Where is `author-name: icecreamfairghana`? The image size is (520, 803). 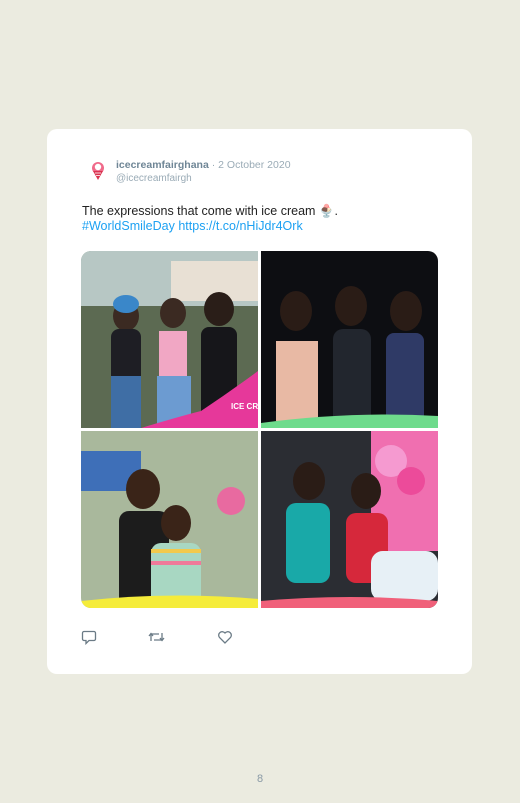 author-name: icecreamfairghana is located at coordinates (162, 165).